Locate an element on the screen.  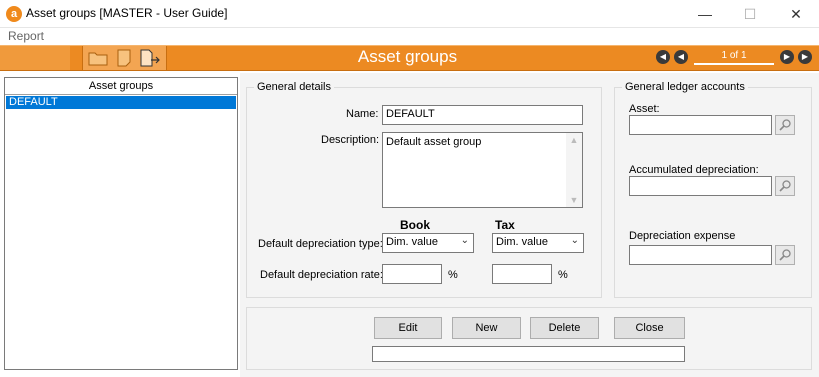
toolbar-grip is located at coordinates (35, 58).